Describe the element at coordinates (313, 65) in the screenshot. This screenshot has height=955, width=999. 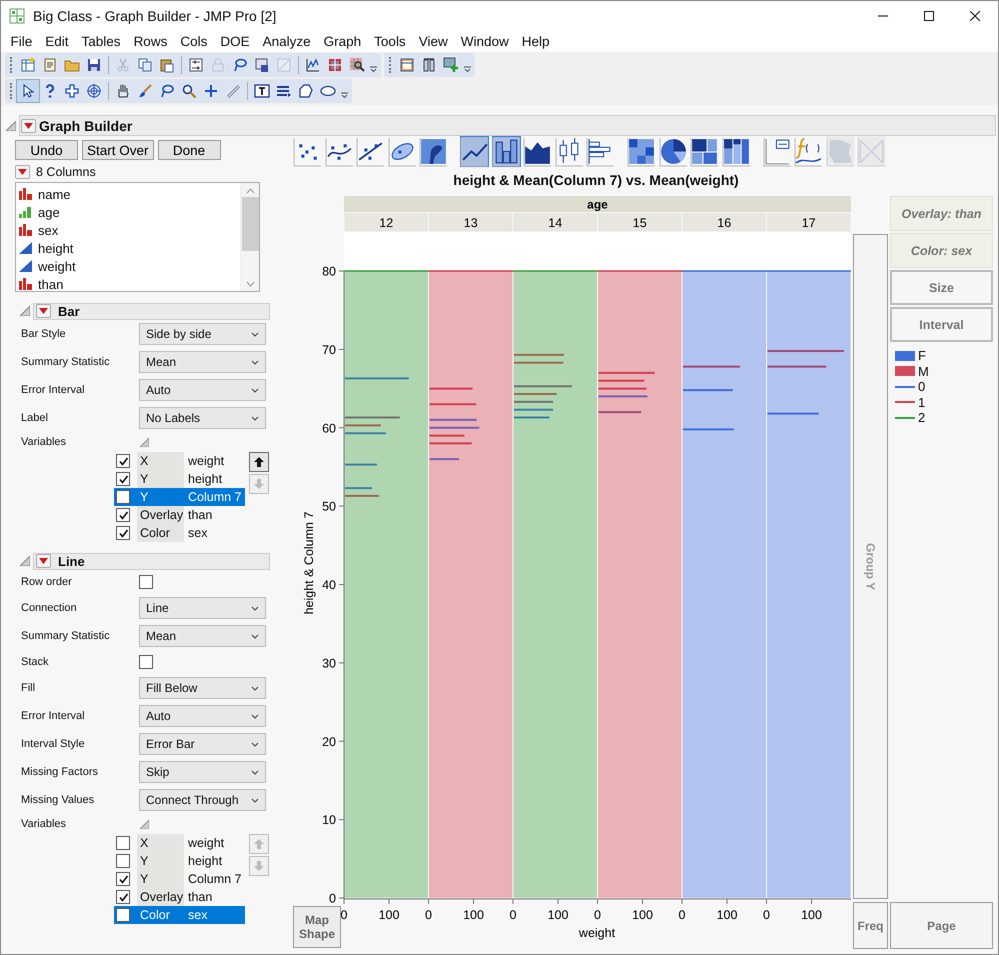
I see `line-graph-icon` at that location.